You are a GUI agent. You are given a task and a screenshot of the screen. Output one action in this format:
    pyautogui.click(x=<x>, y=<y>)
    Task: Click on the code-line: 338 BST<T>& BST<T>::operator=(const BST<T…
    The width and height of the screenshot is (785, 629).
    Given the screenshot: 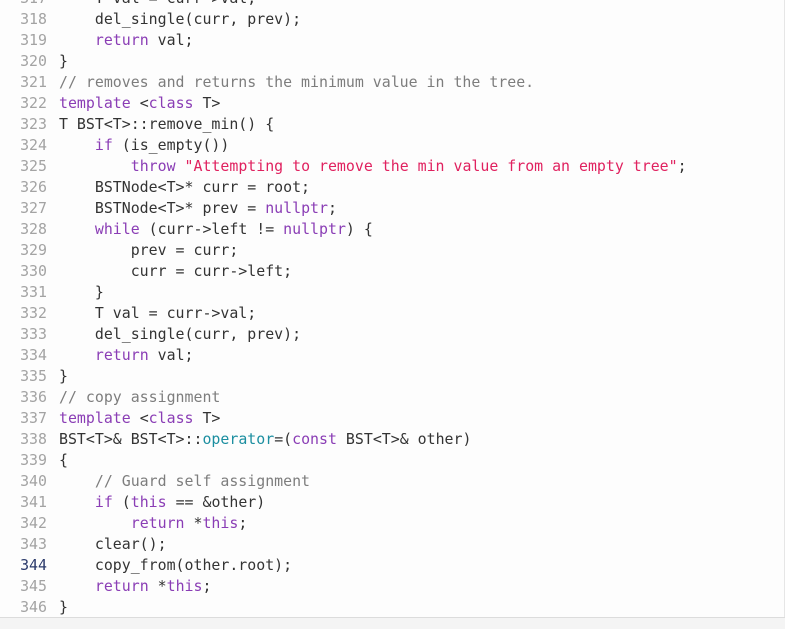 What is the action you would take?
    pyautogui.click(x=392, y=439)
    